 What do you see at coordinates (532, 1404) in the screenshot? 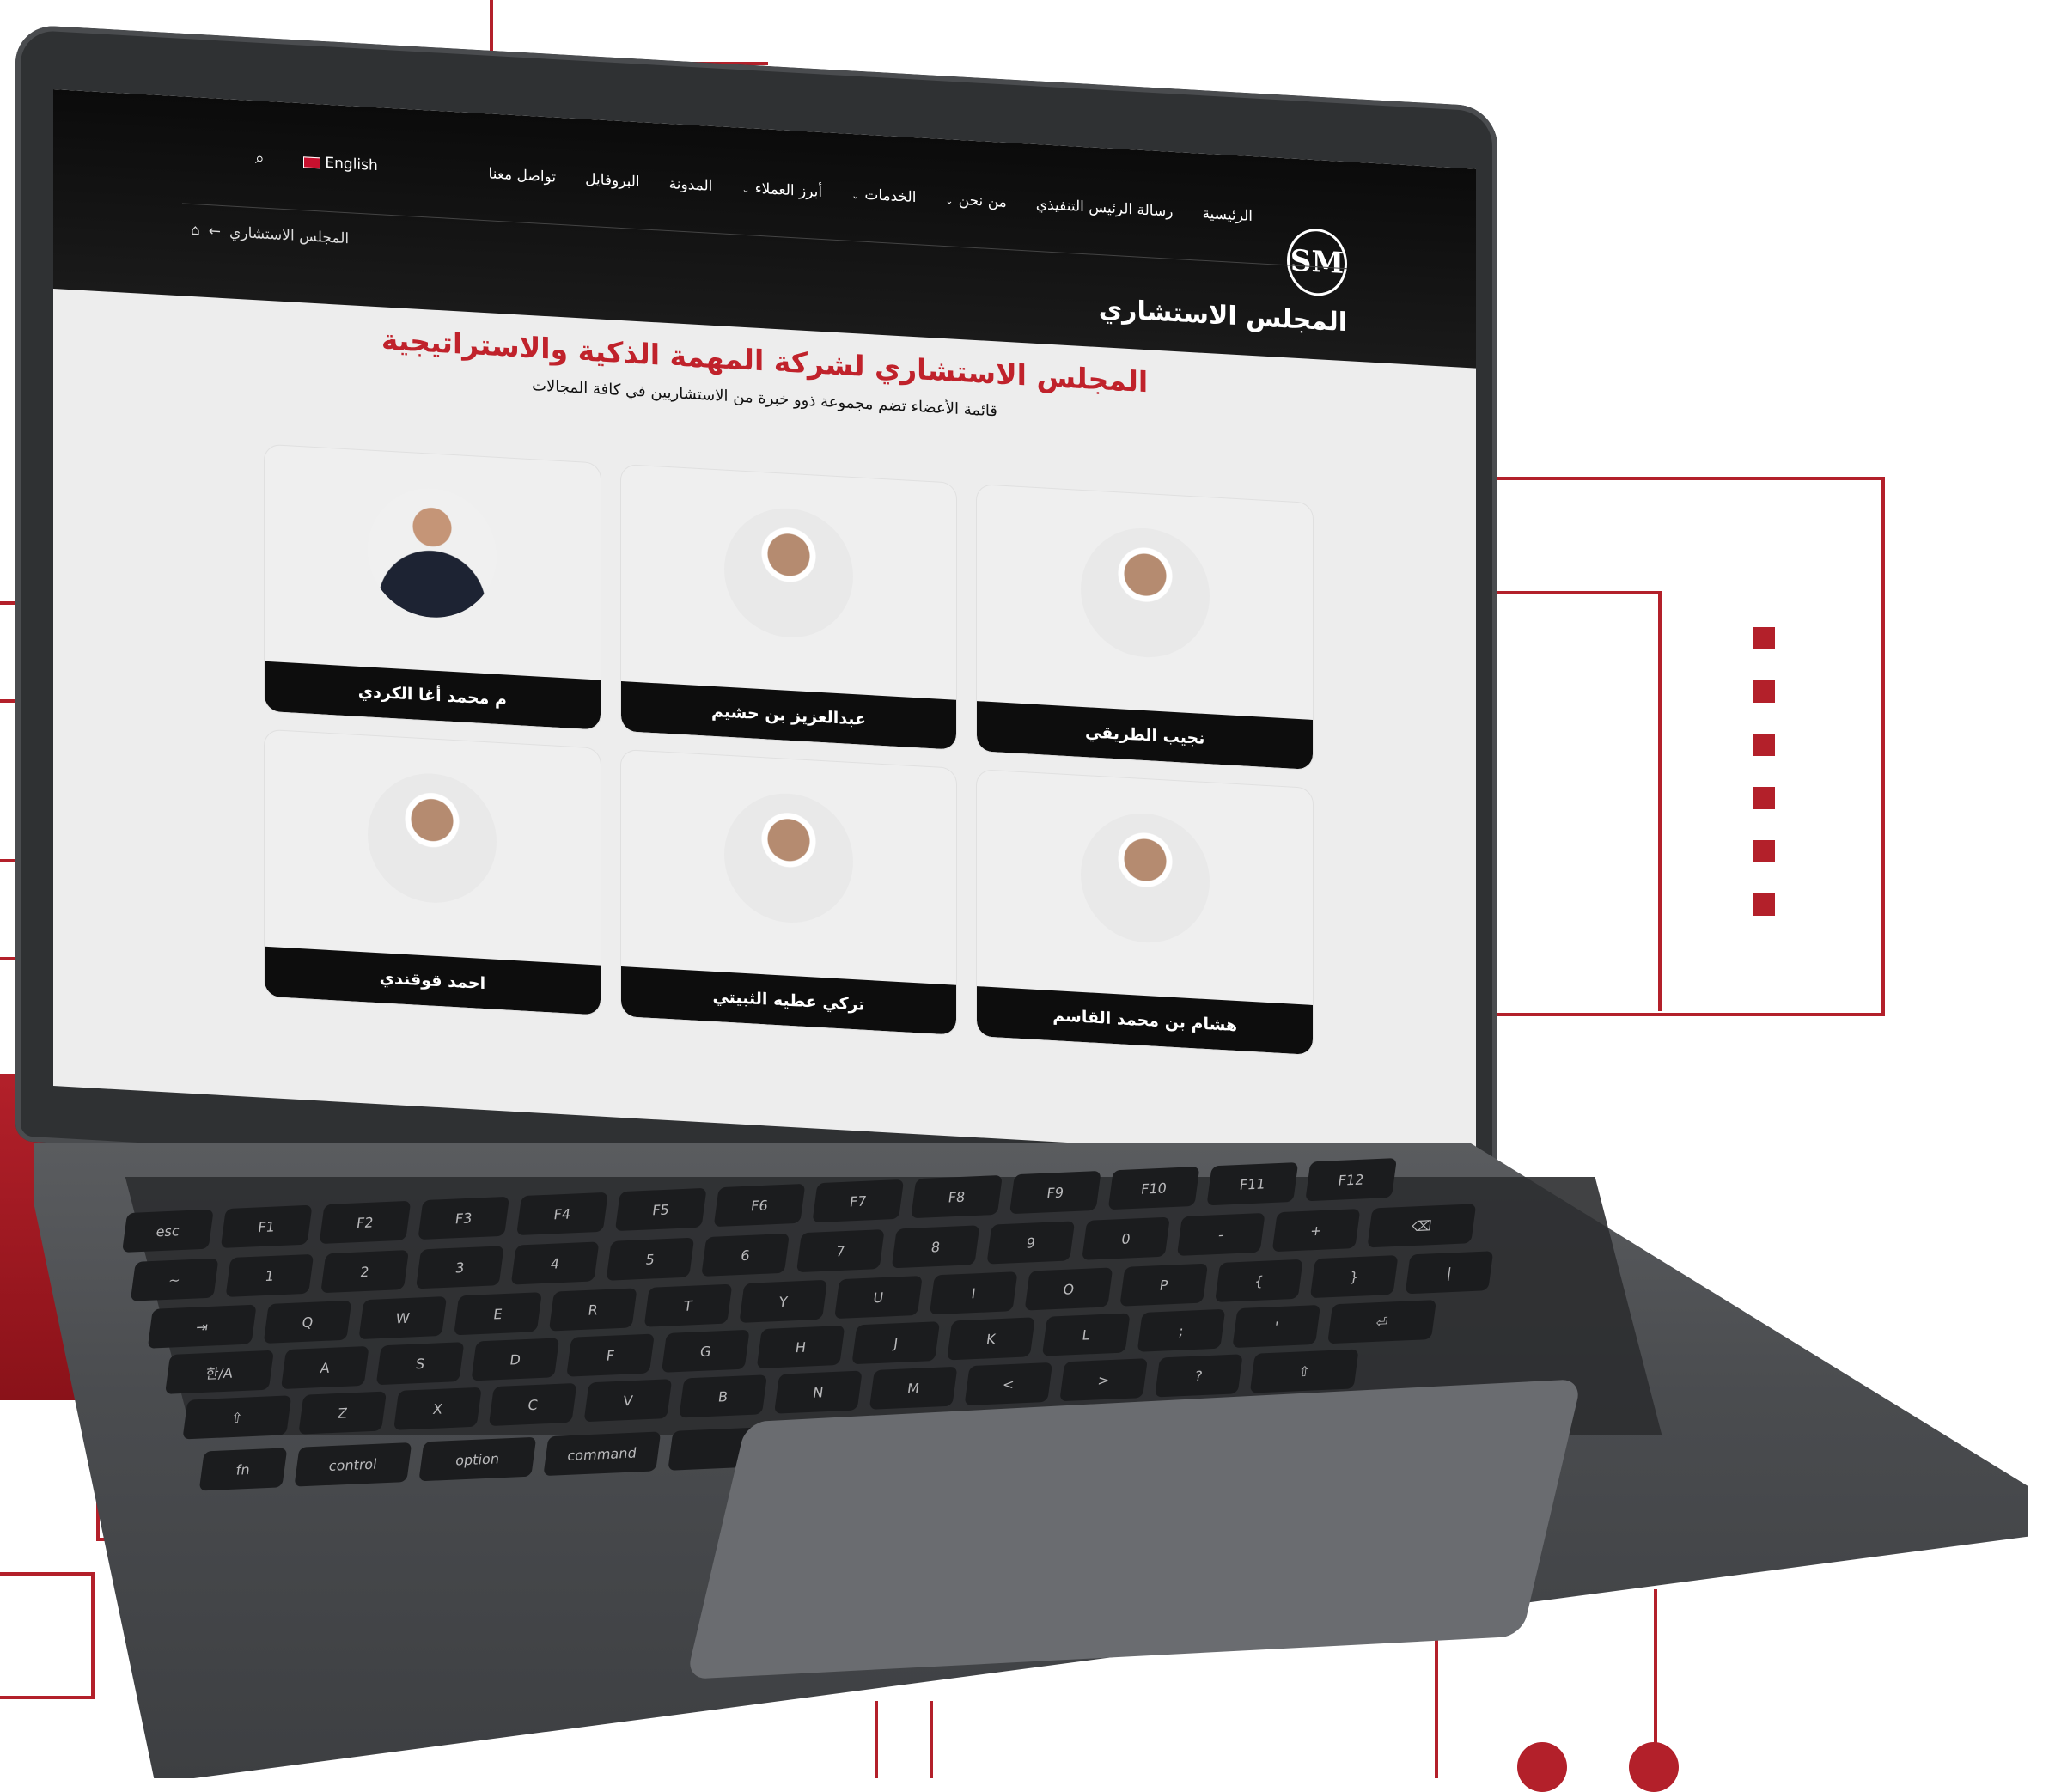
I see `keyboard-key: C` at bounding box center [532, 1404].